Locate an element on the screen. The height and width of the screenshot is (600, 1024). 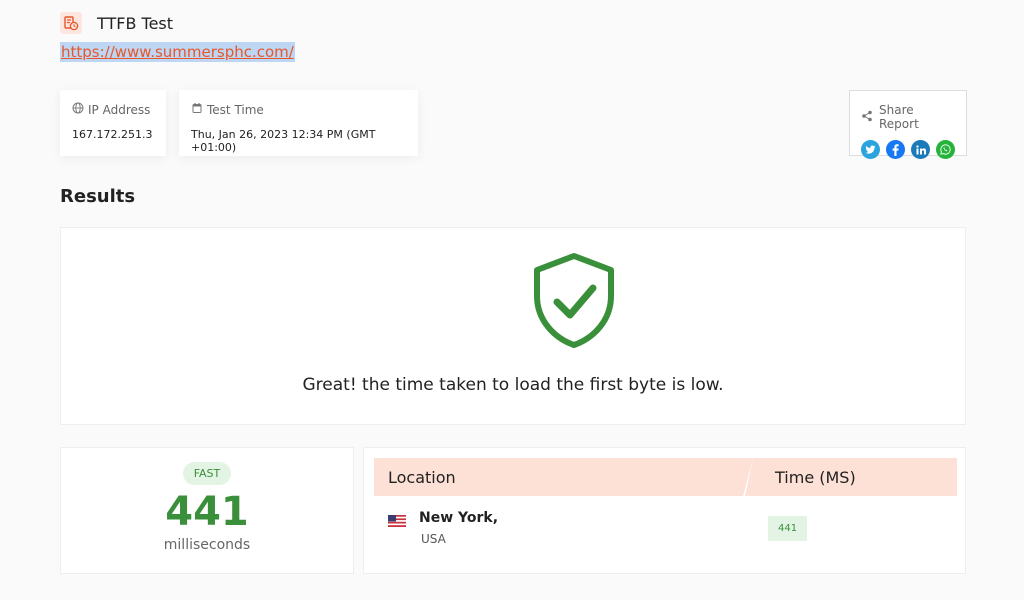
test-time-label-row: Test Time is located at coordinates (298, 109).